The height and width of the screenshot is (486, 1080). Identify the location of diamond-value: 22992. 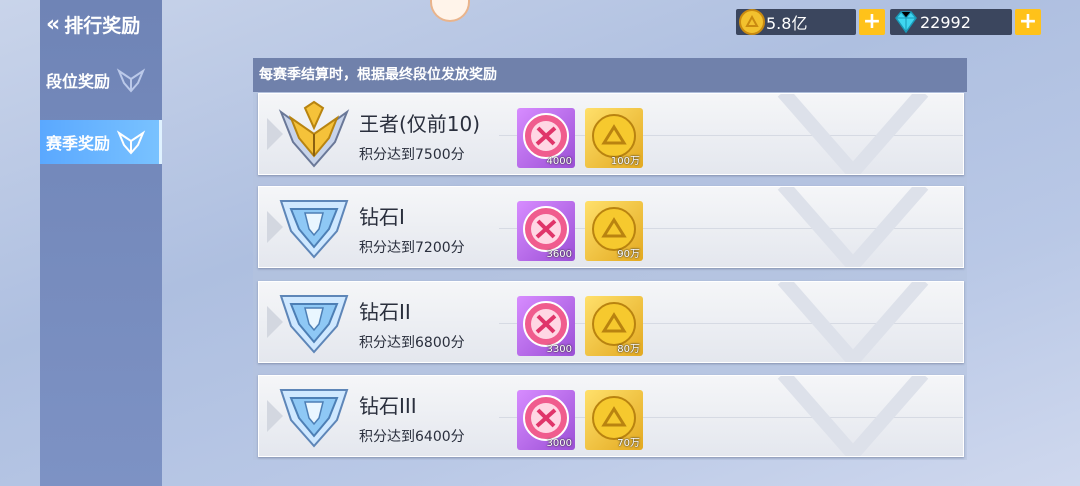
(945, 22).